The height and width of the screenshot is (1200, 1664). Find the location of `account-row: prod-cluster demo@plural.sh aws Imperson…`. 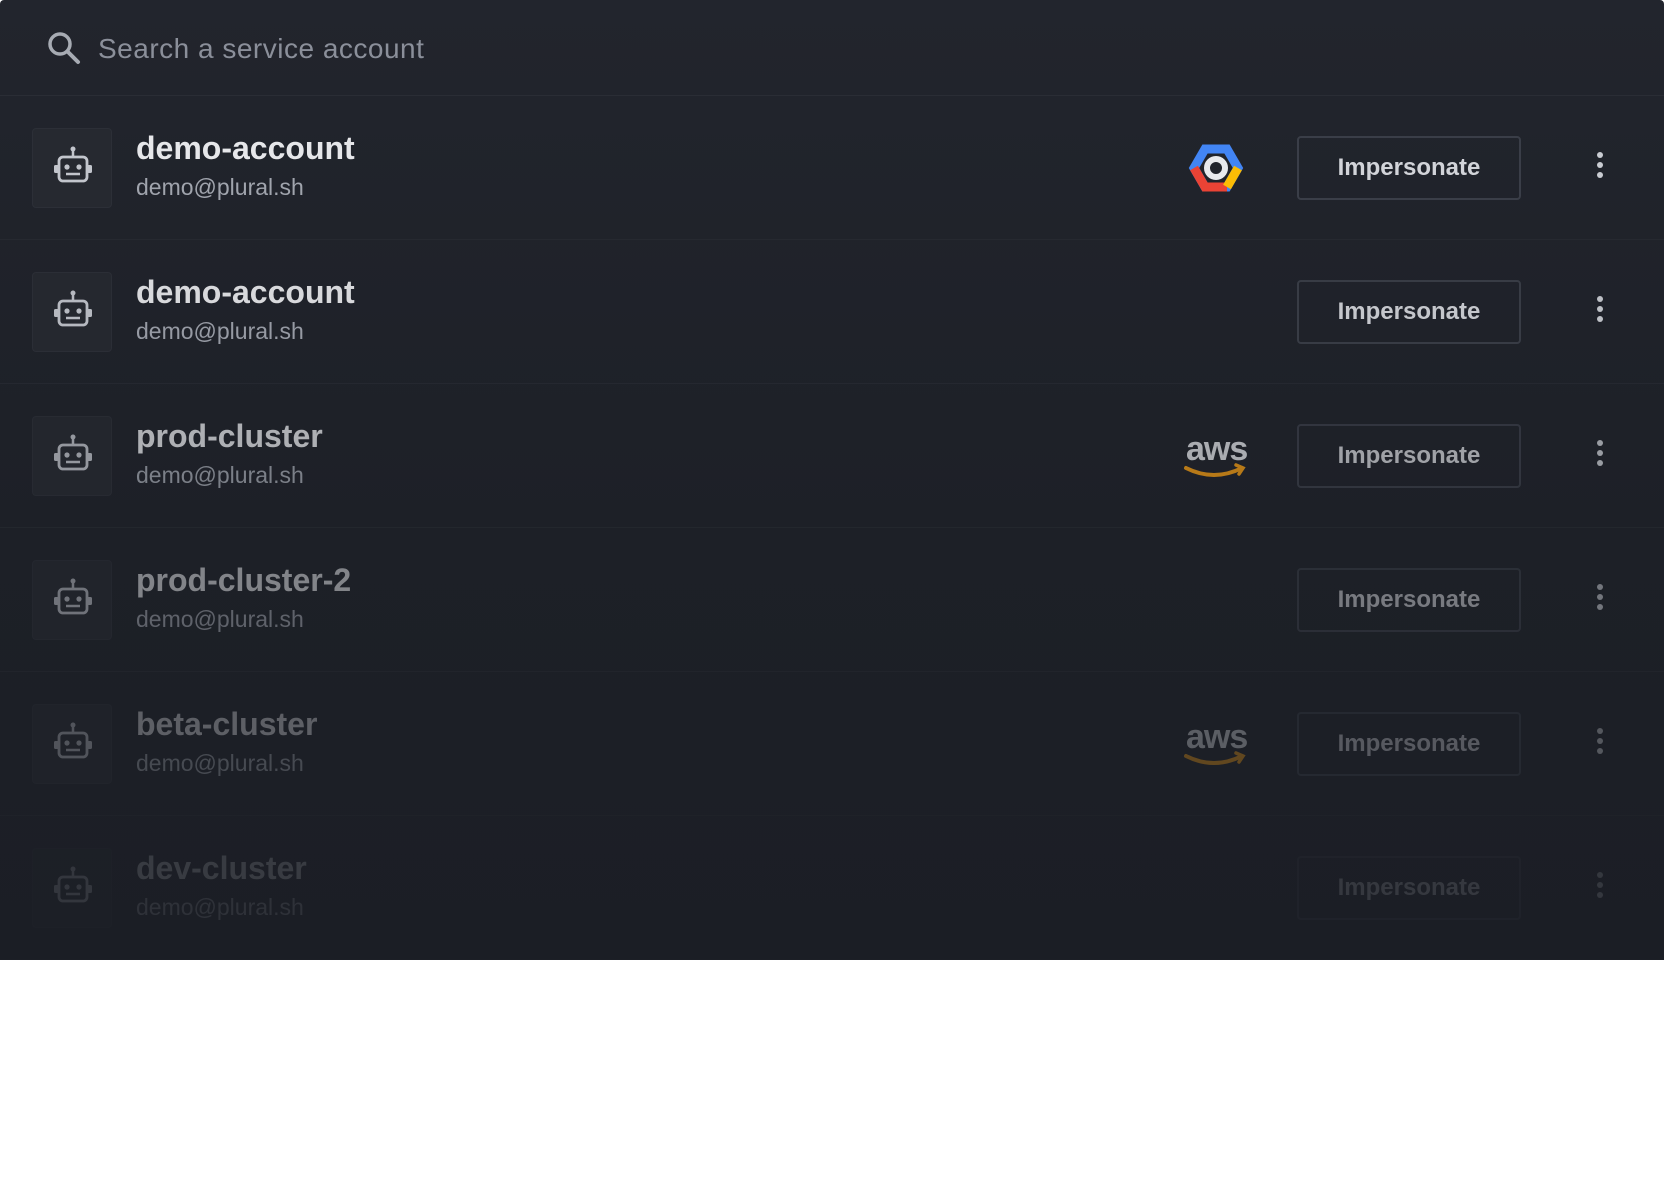

account-row: prod-cluster demo@plural.sh aws Imperson… is located at coordinates (832, 456).